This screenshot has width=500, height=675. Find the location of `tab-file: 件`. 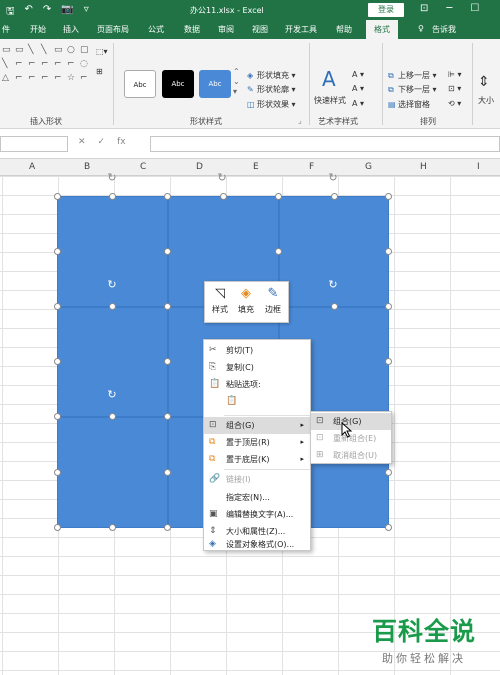

tab-file: 件 is located at coordinates (6, 29).